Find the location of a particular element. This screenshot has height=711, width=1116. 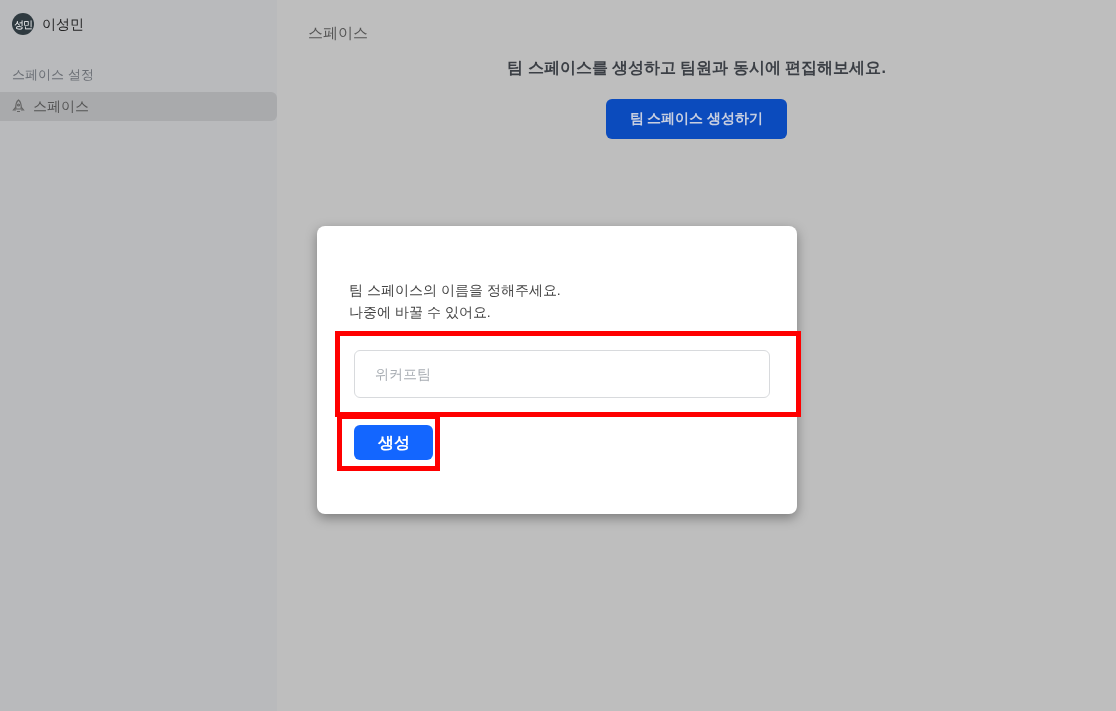

user-name: 이성민 is located at coordinates (63, 24).